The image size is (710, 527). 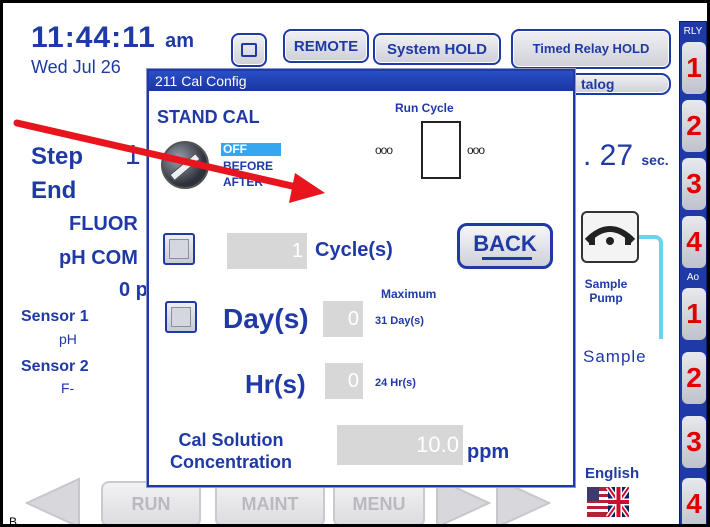 What do you see at coordinates (13, 521) in the screenshot?
I see `corner-label: B` at bounding box center [13, 521].